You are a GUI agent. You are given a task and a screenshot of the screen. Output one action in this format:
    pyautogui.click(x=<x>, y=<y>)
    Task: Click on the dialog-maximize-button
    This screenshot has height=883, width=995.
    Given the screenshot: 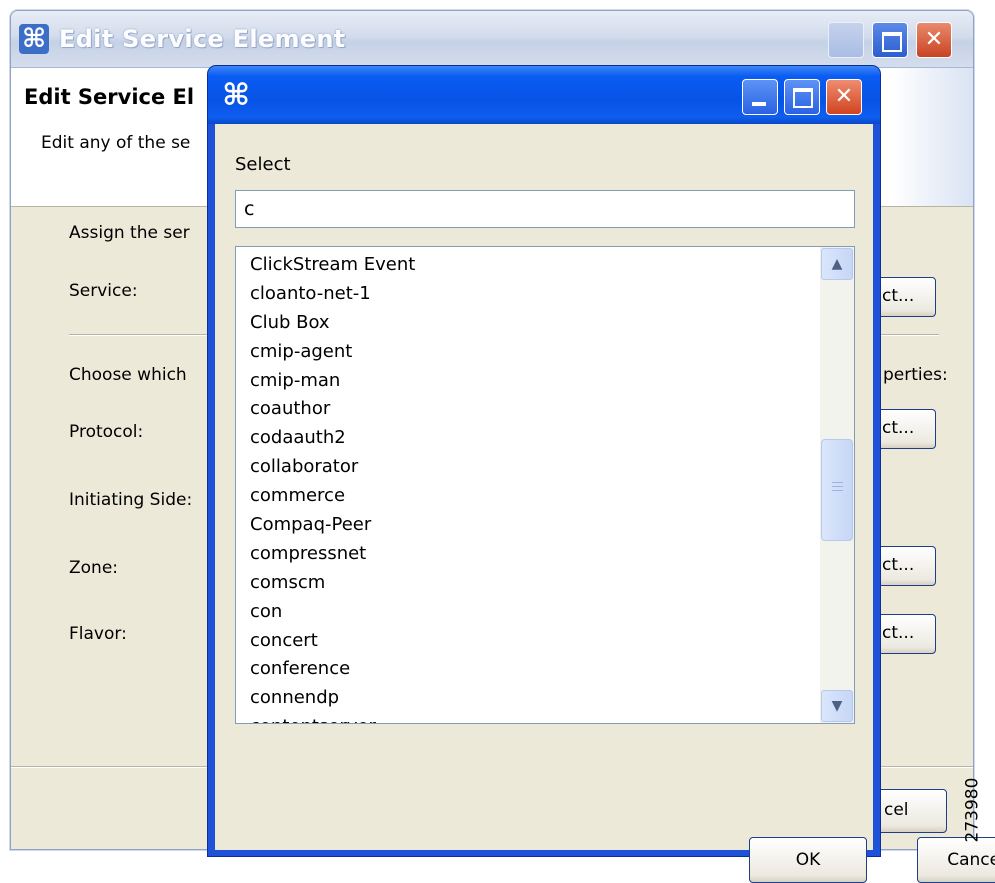 What is the action you would take?
    pyautogui.click(x=802, y=97)
    